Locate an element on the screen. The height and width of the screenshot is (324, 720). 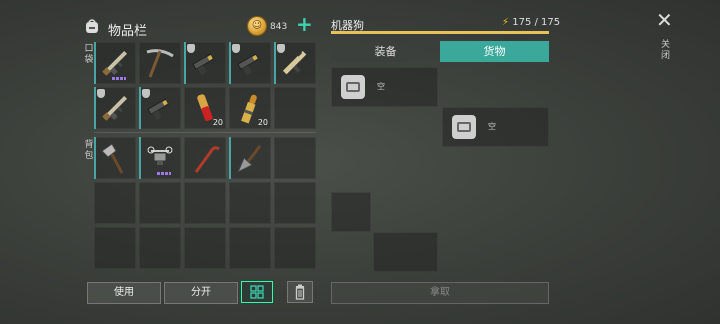
drone-icon is located at coordinates (160, 155).